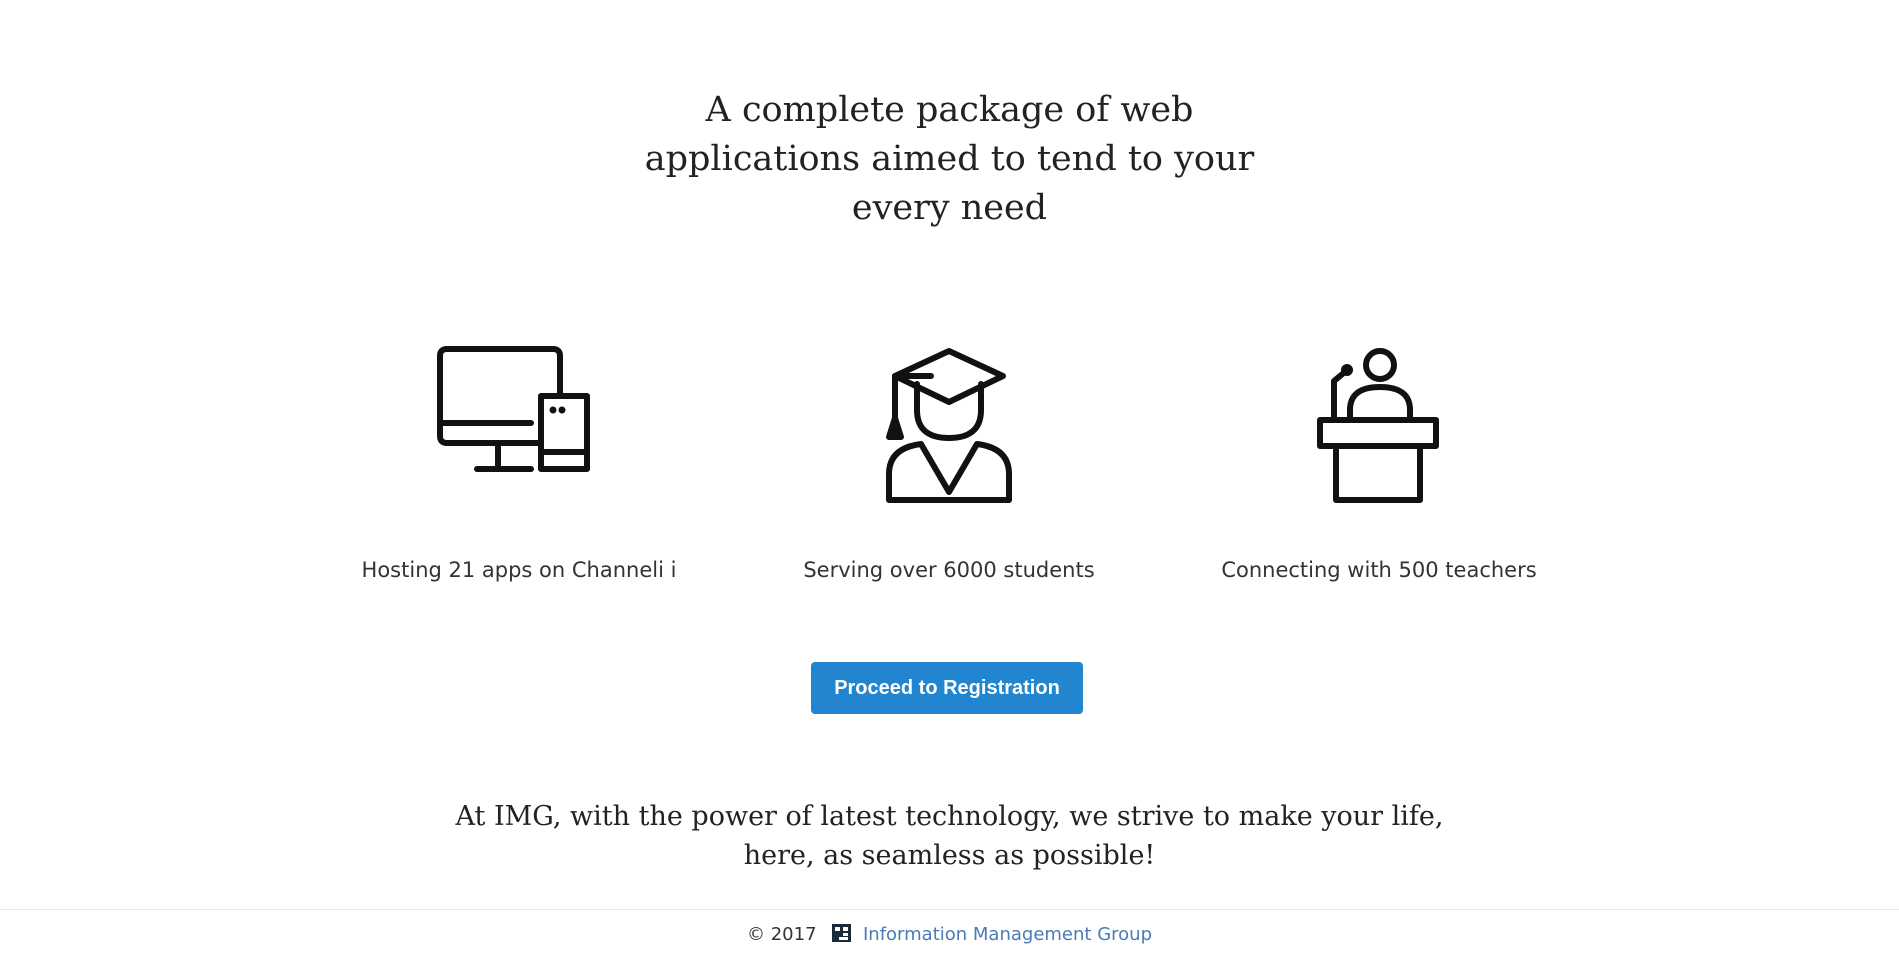  Describe the element at coordinates (781, 934) in the screenshot. I see `footer-copyright: © 2017` at that location.